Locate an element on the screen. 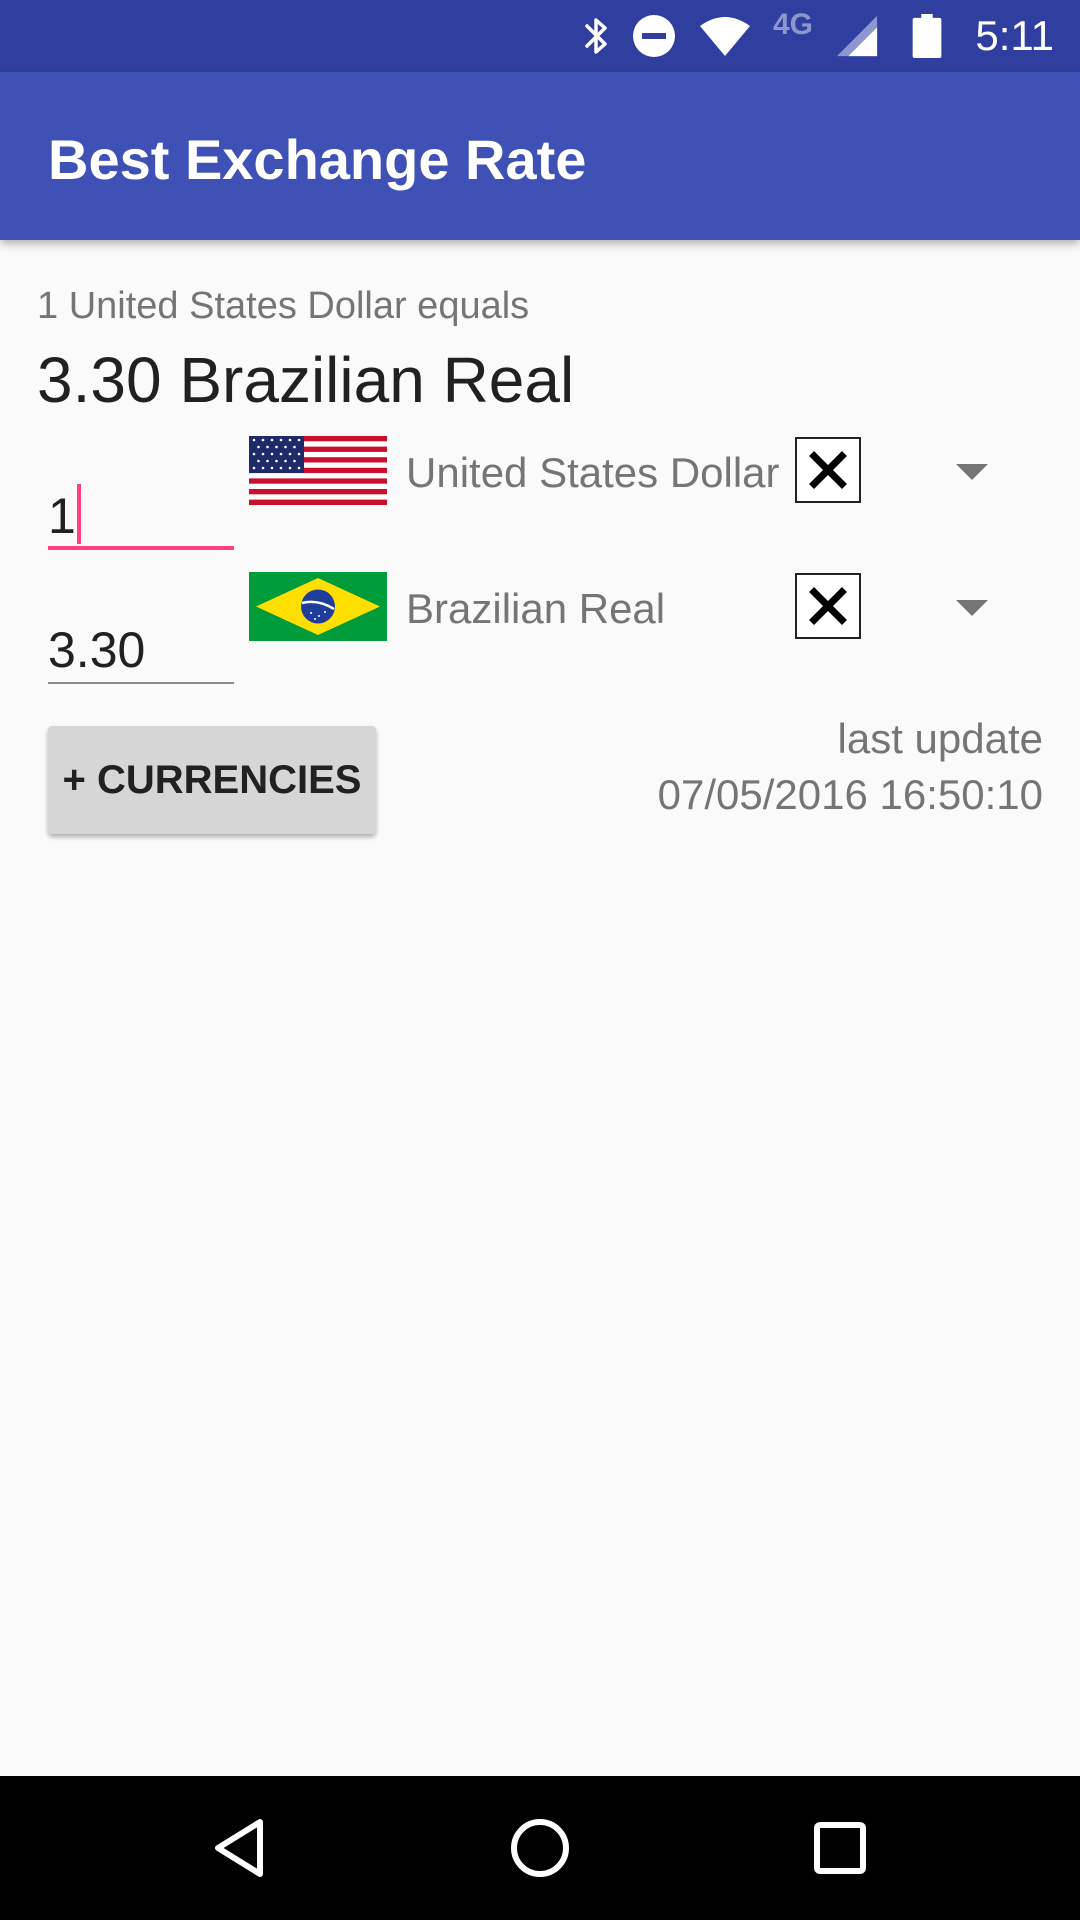 This screenshot has width=1080, height=1920. navigation-bar is located at coordinates (540, 1848).